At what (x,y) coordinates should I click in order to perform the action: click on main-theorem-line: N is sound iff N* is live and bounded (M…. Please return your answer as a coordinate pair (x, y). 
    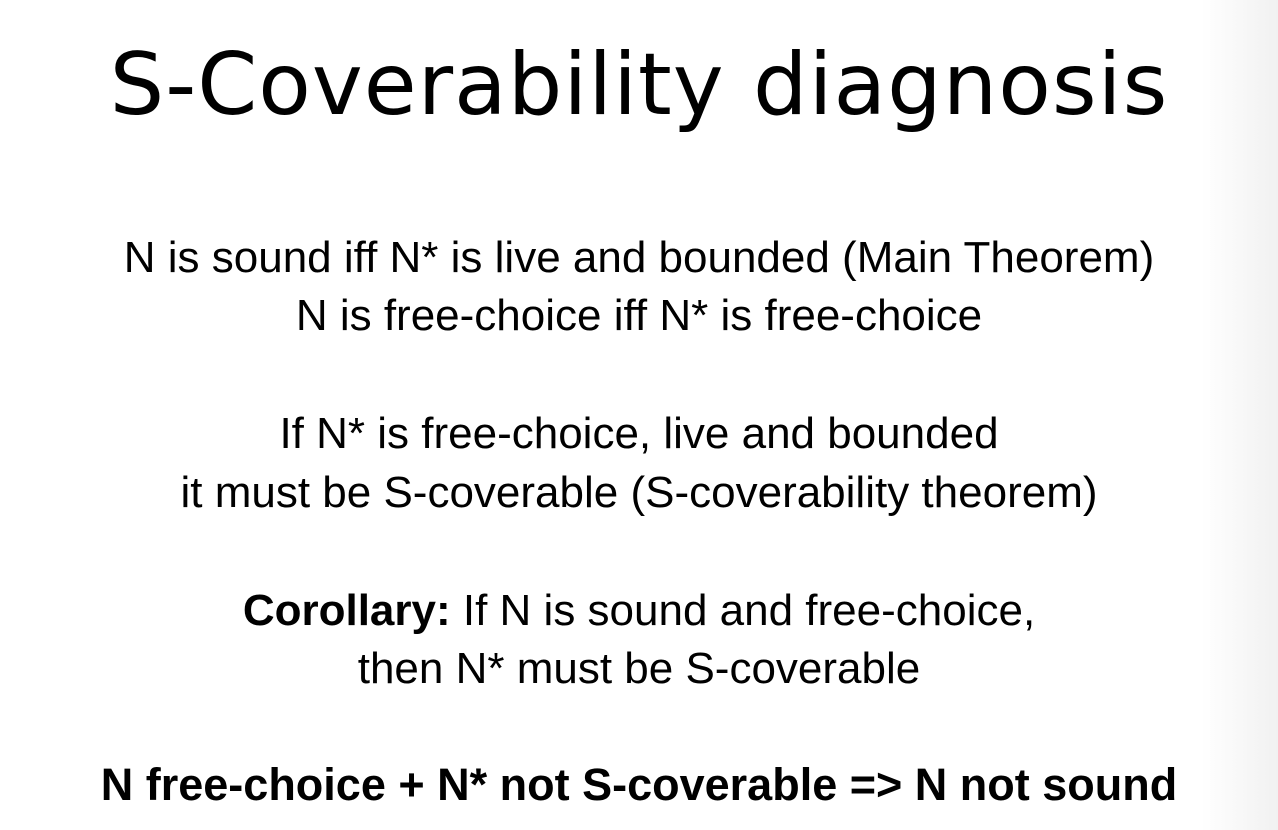
    Looking at the image, I should click on (639, 257).